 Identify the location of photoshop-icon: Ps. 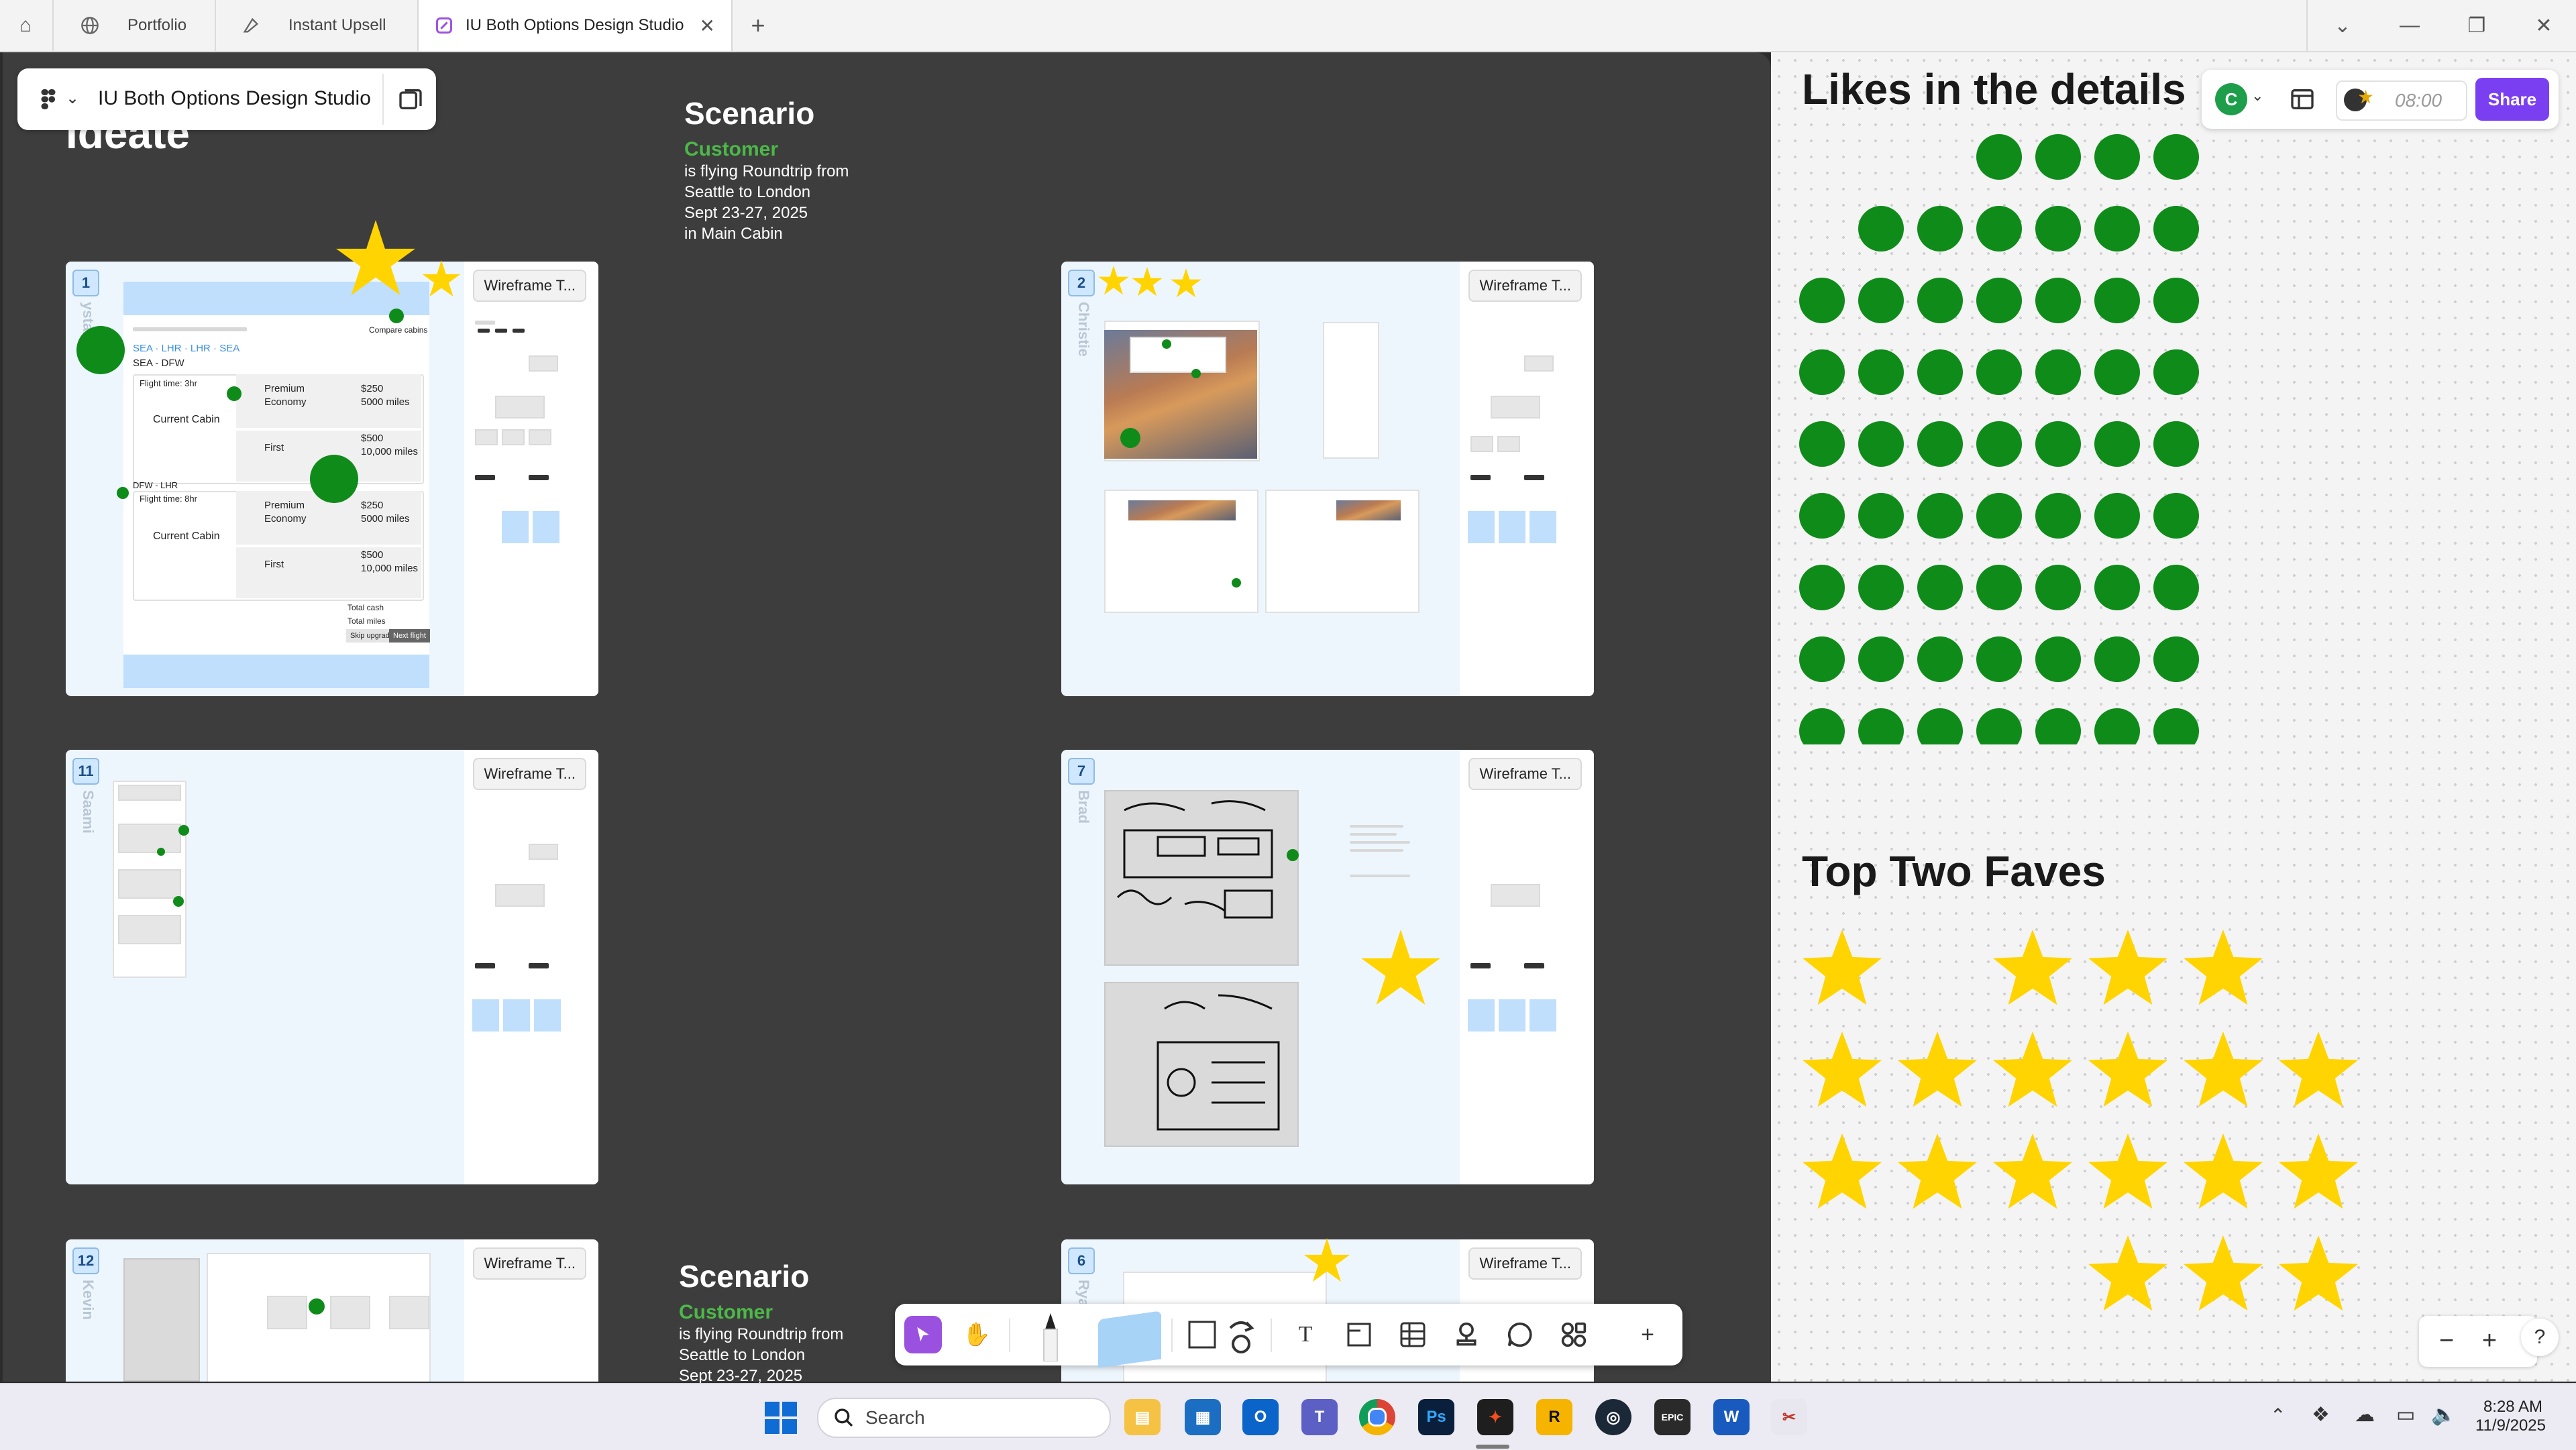
(1436, 1417).